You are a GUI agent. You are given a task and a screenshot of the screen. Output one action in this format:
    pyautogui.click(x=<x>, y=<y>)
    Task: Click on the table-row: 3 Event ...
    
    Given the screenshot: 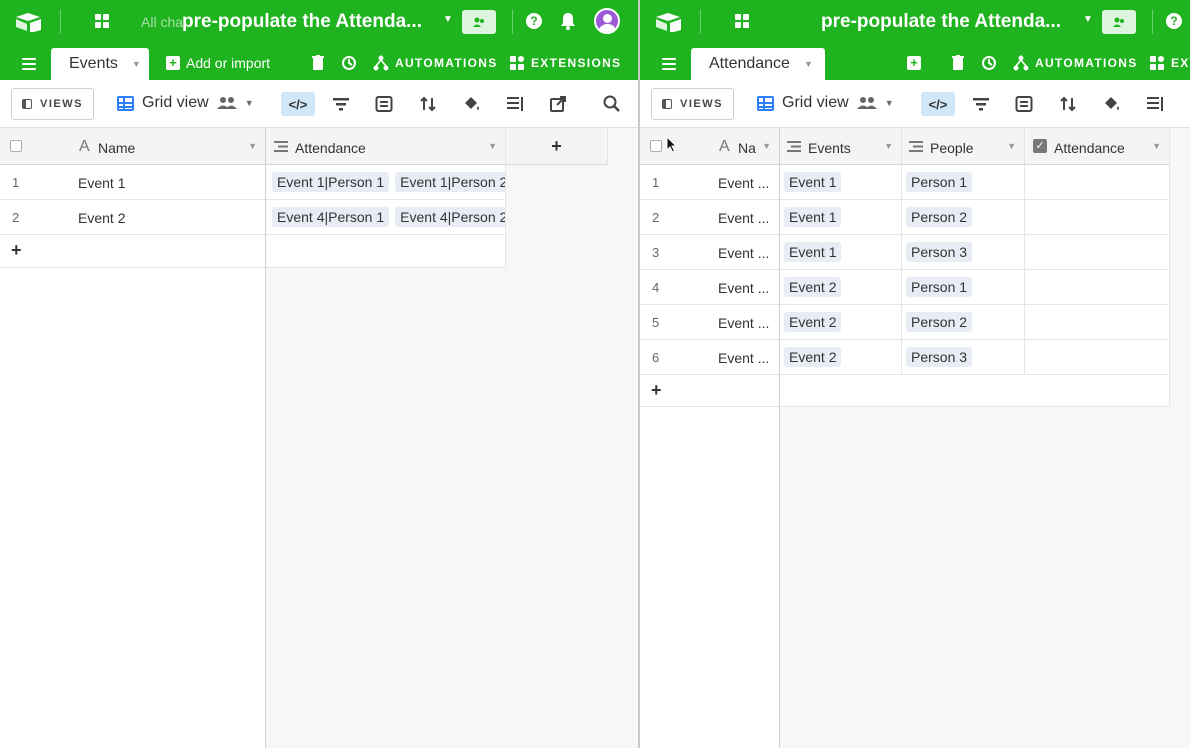 What is the action you would take?
    pyautogui.click(x=710, y=252)
    